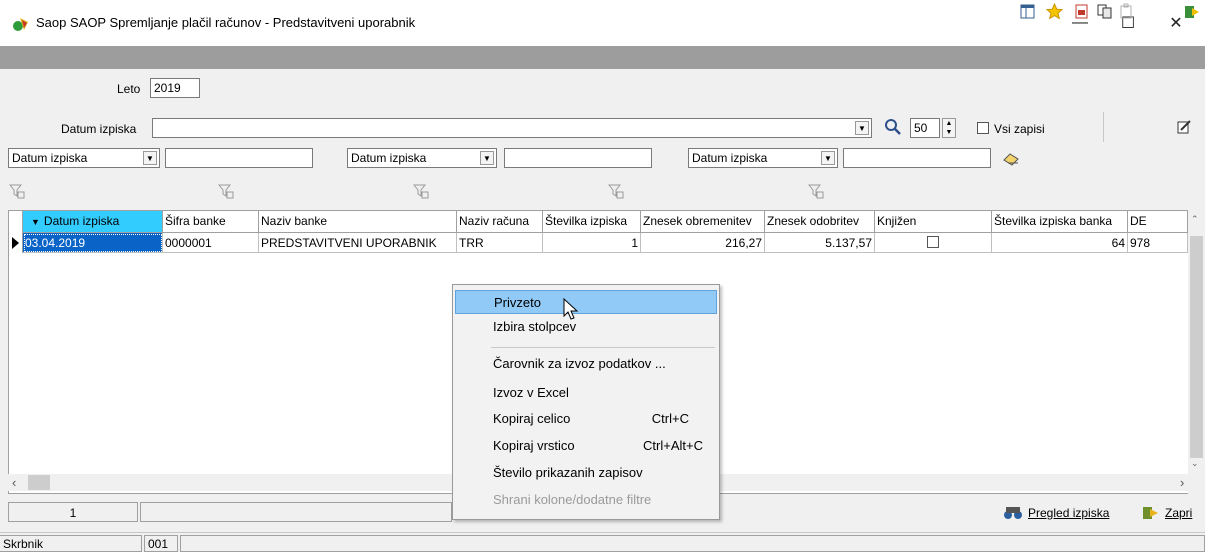  I want to click on paste-icon, so click(1126, 11).